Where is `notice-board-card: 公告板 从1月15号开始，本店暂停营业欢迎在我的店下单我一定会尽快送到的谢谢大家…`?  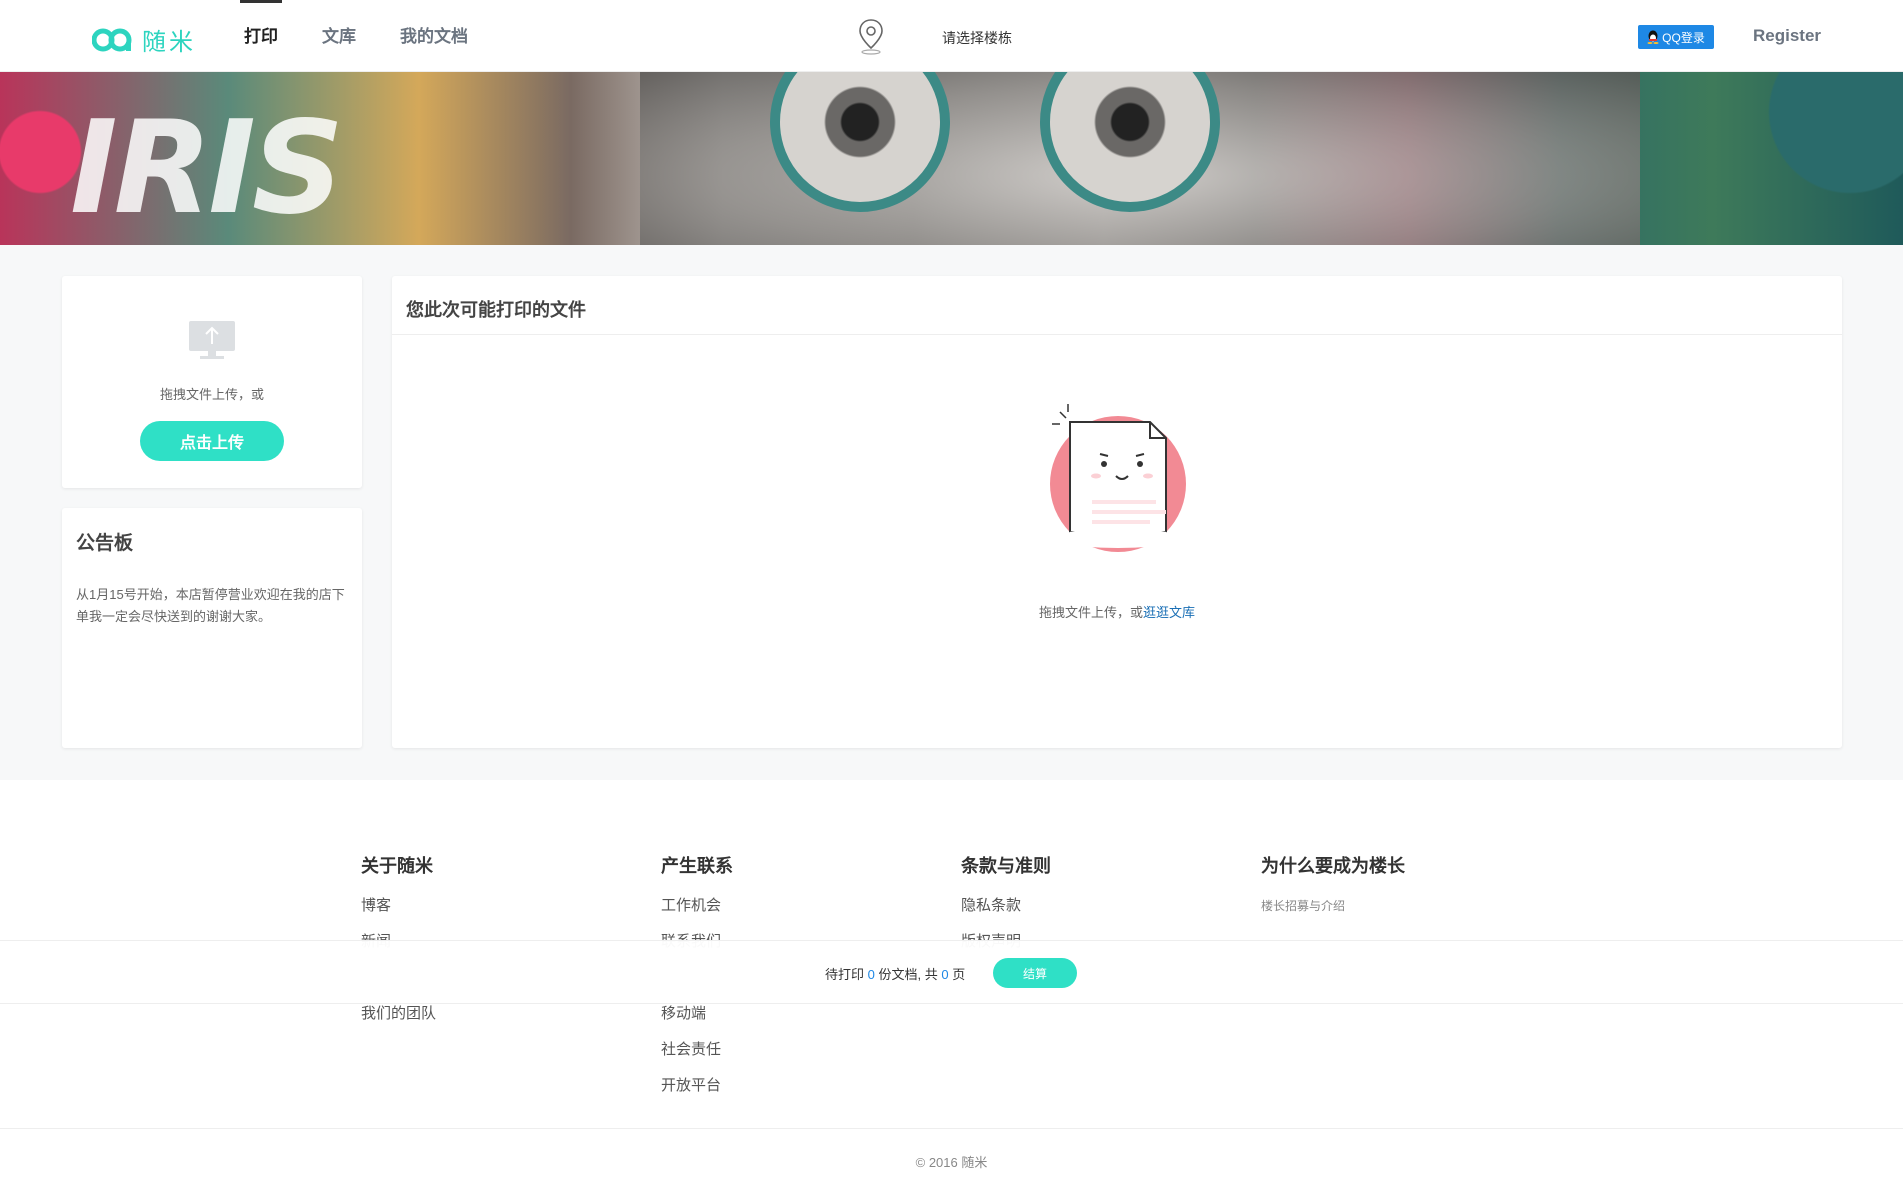
notice-board-card: 公告板 从1月15号开始，本店暂停营业欢迎在我的店下单我一定会尽快送到的谢谢大家… is located at coordinates (212, 628).